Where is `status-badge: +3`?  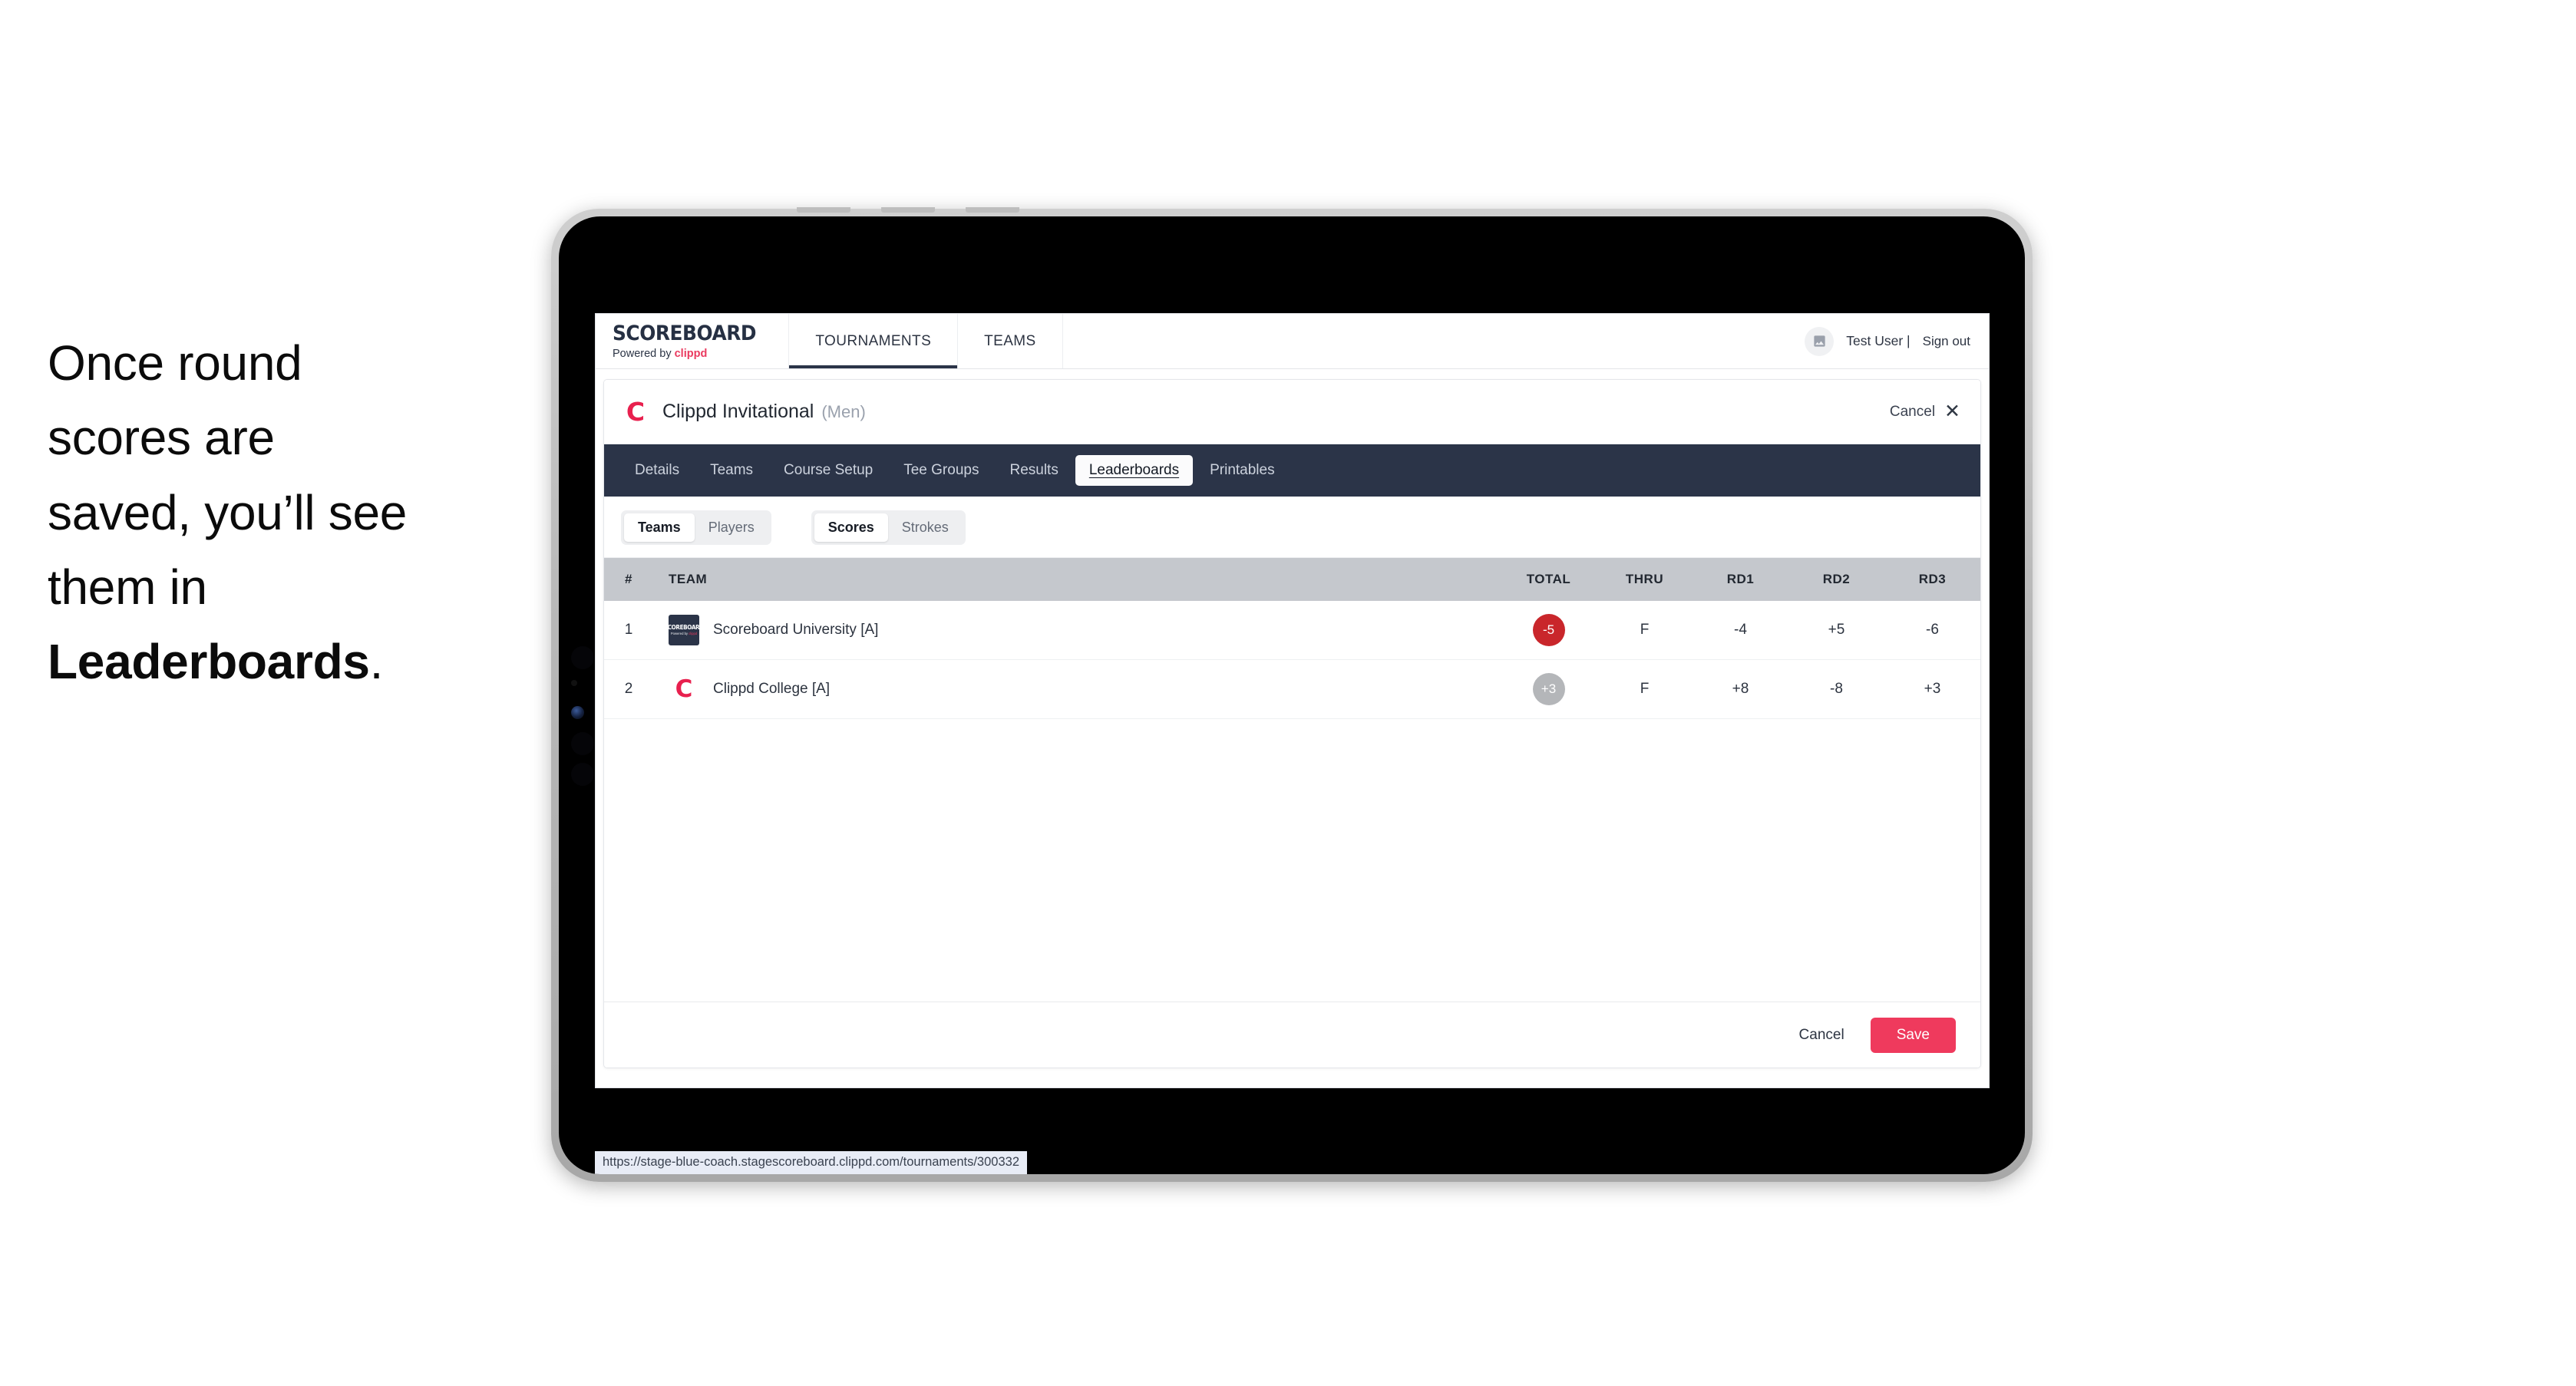
status-badge: +3 is located at coordinates (1548, 689).